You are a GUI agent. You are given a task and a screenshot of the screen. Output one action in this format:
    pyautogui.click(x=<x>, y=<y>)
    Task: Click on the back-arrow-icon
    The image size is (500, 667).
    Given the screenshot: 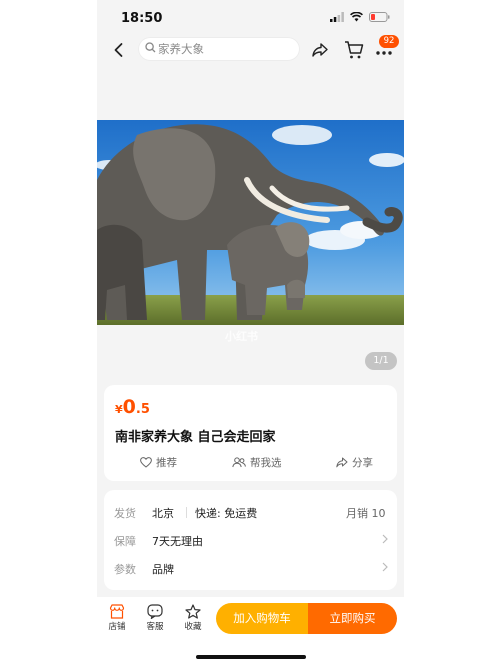 What is the action you would take?
    pyautogui.click(x=119, y=50)
    